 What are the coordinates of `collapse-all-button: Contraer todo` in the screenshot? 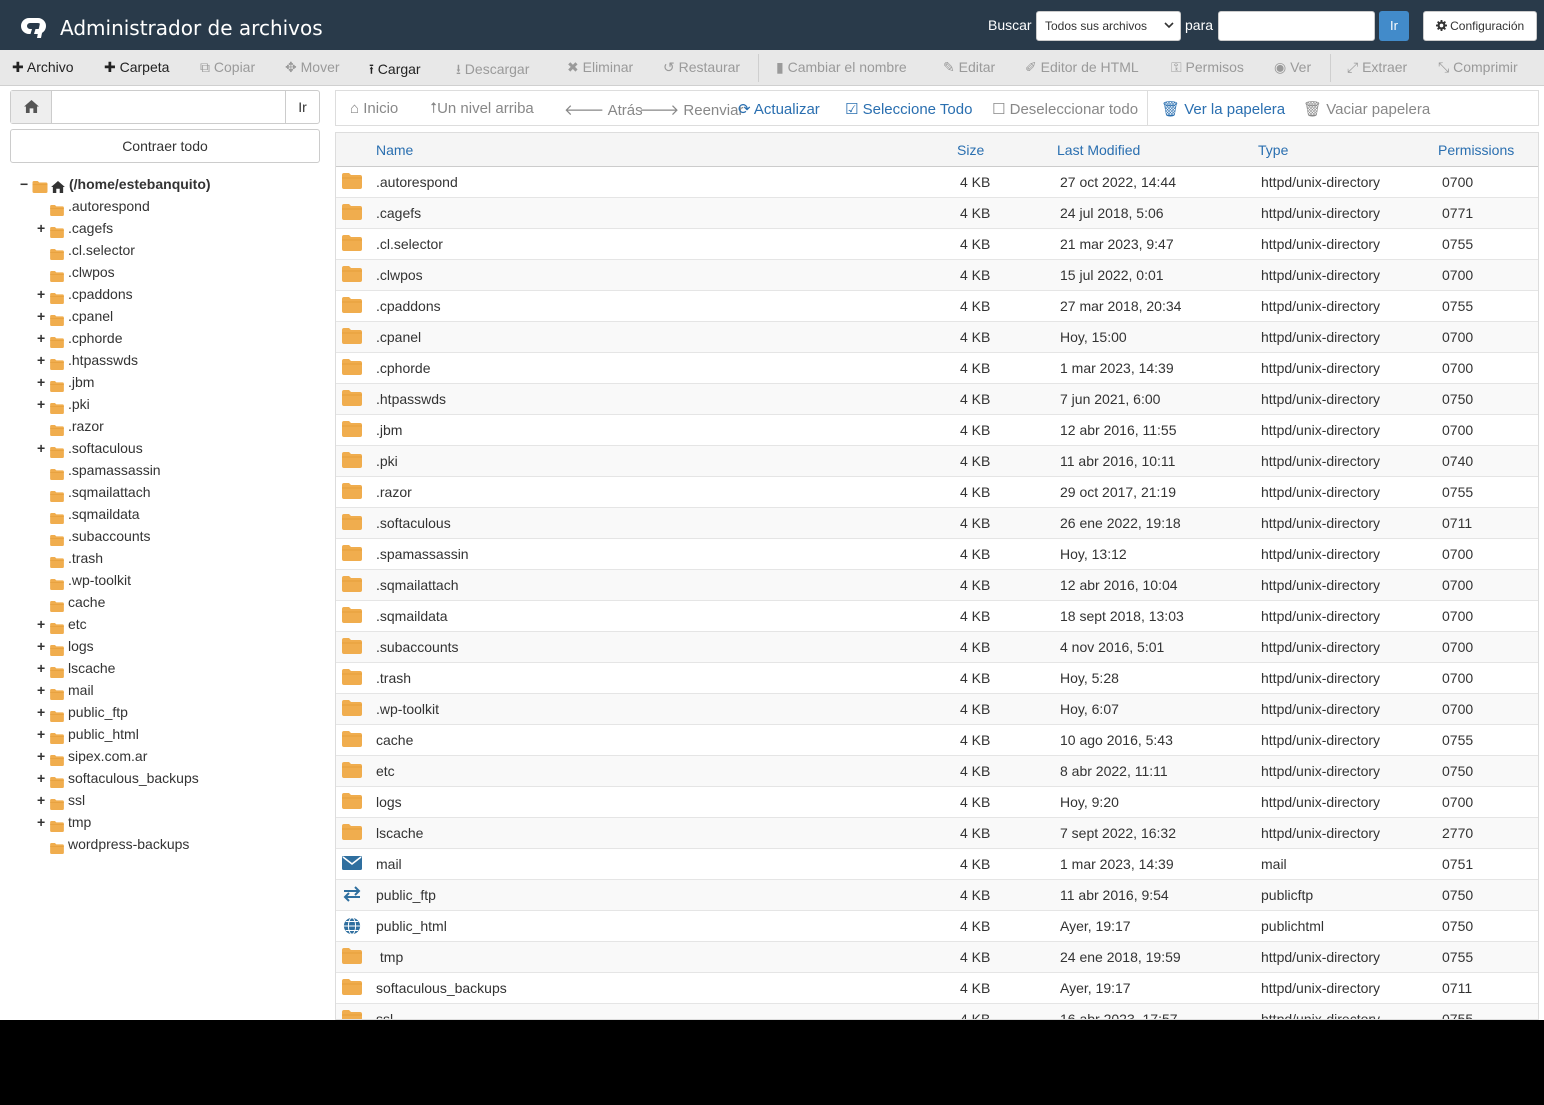 It's located at (165, 146).